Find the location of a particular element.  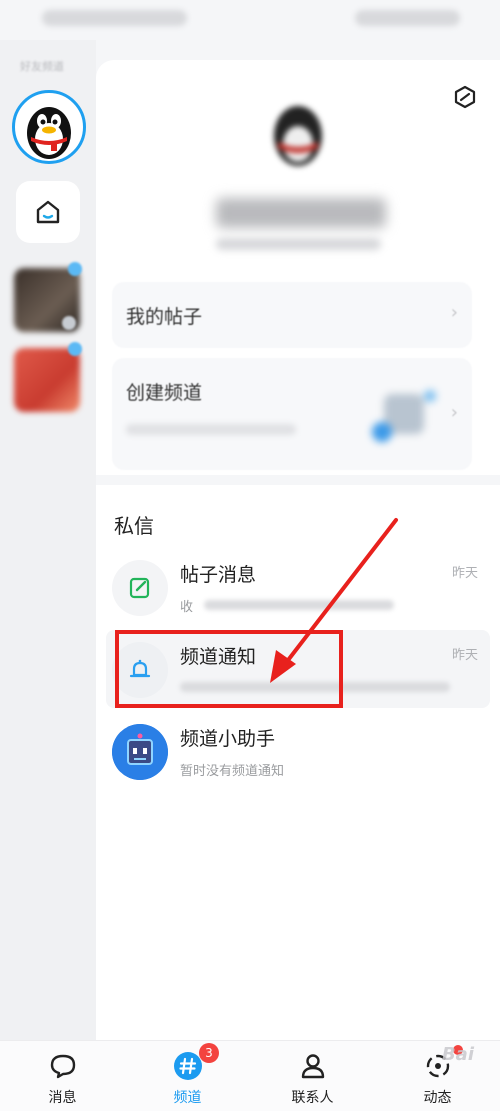

status-bar-indicators-blur is located at coordinates (407, 18).